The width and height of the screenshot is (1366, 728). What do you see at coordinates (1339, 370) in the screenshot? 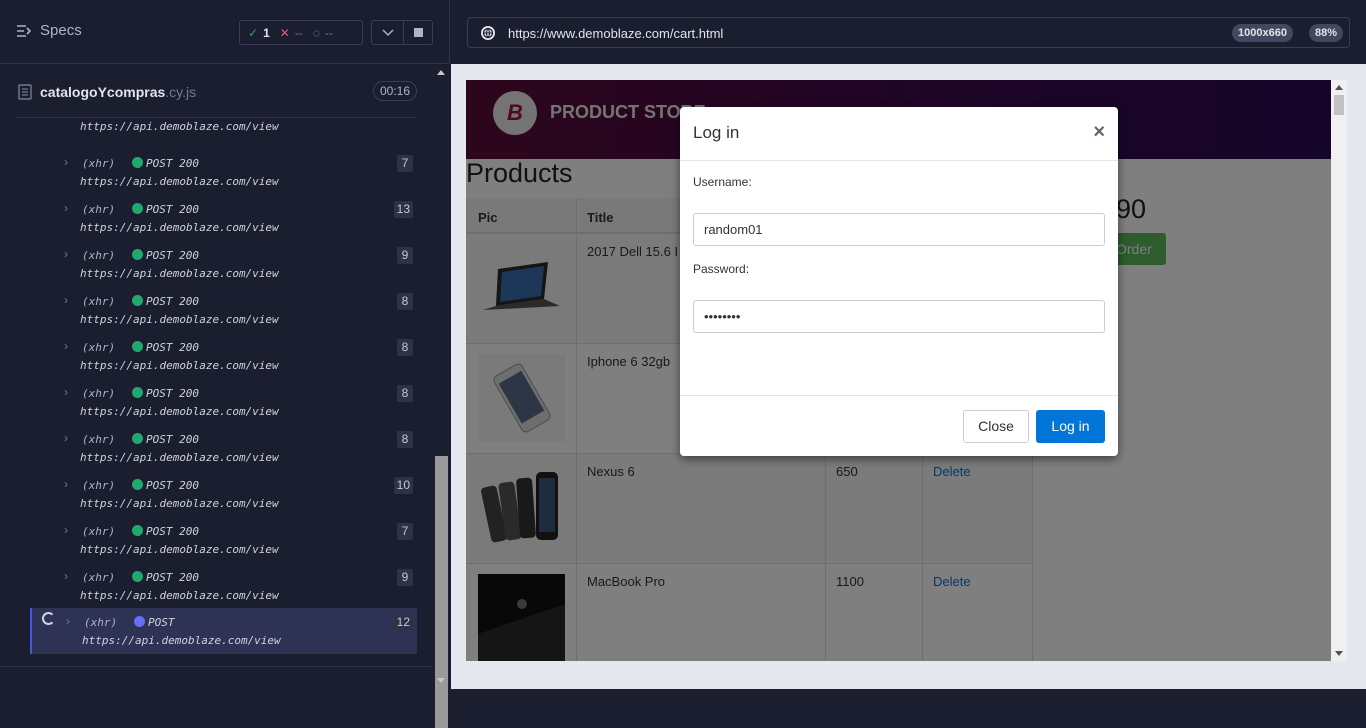
I see `aut-scrollbar` at bounding box center [1339, 370].